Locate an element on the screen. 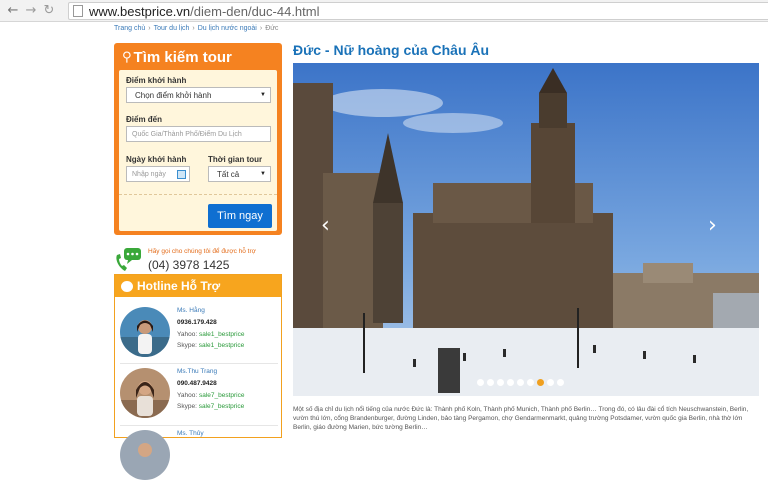  agent-yahoo: Yahoo: sale1_bestprice is located at coordinates (210, 334).